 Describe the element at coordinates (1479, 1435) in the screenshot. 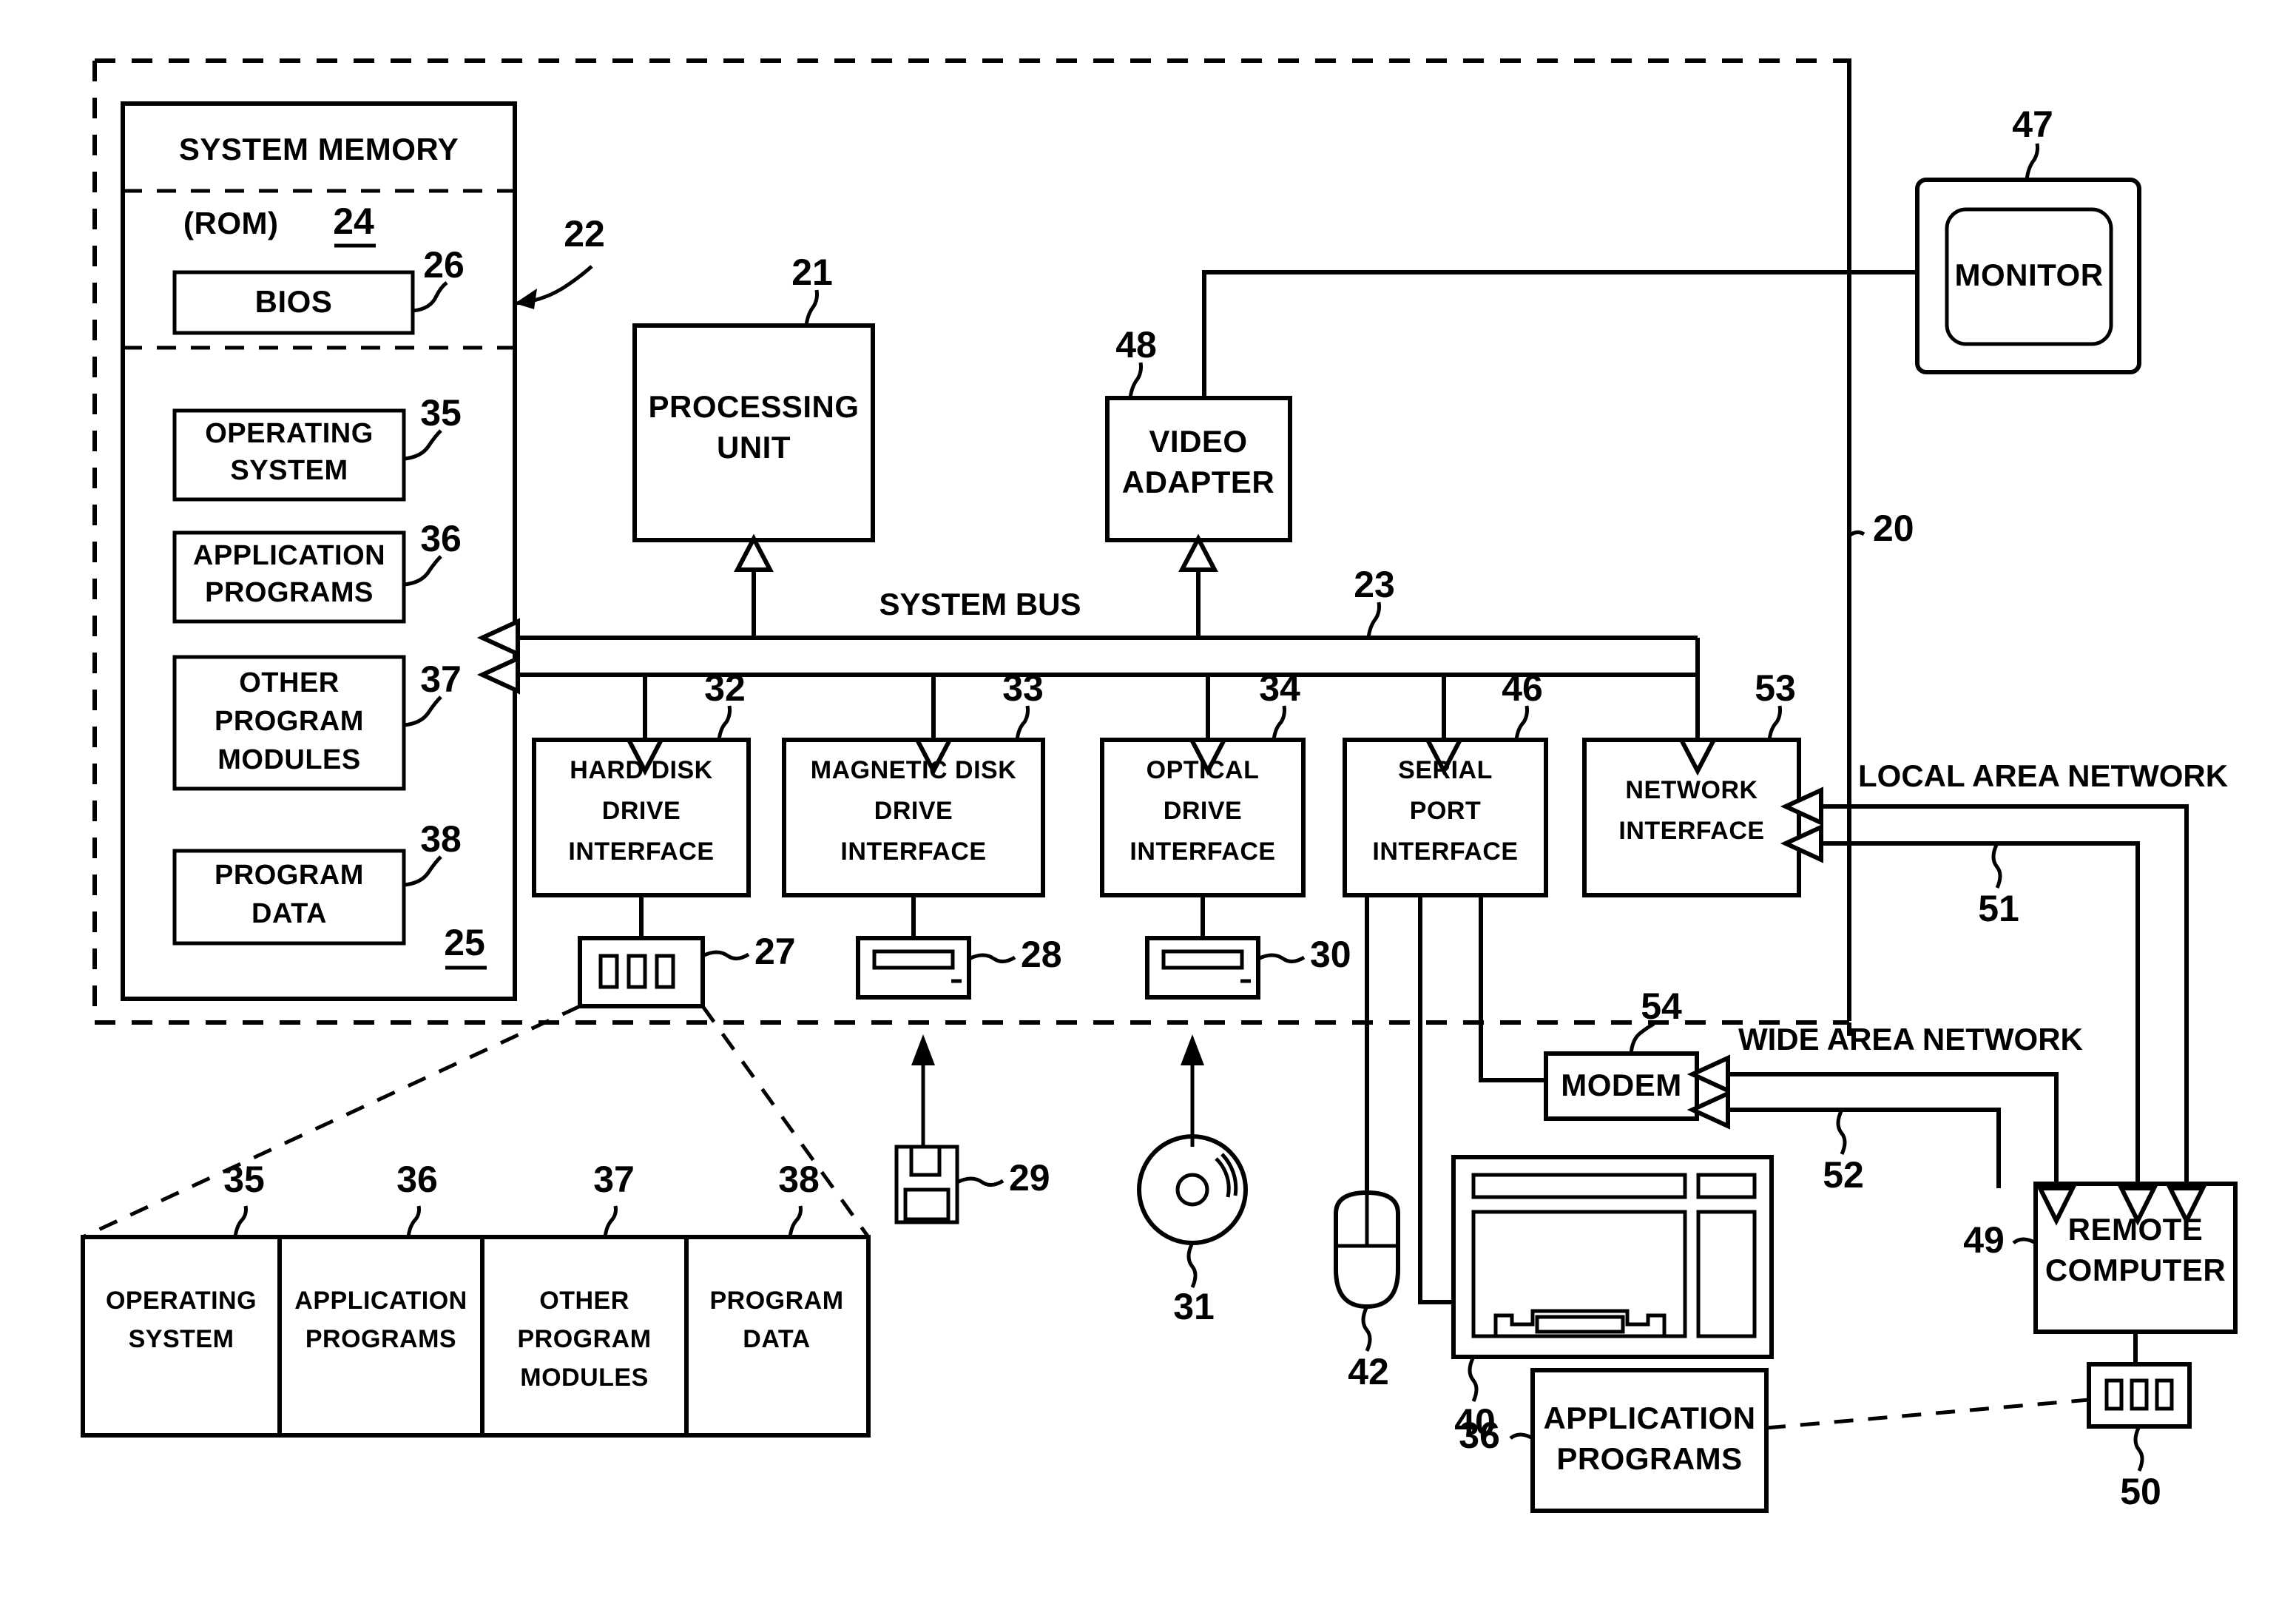

I see `remote-application-programs-ref: 36` at that location.